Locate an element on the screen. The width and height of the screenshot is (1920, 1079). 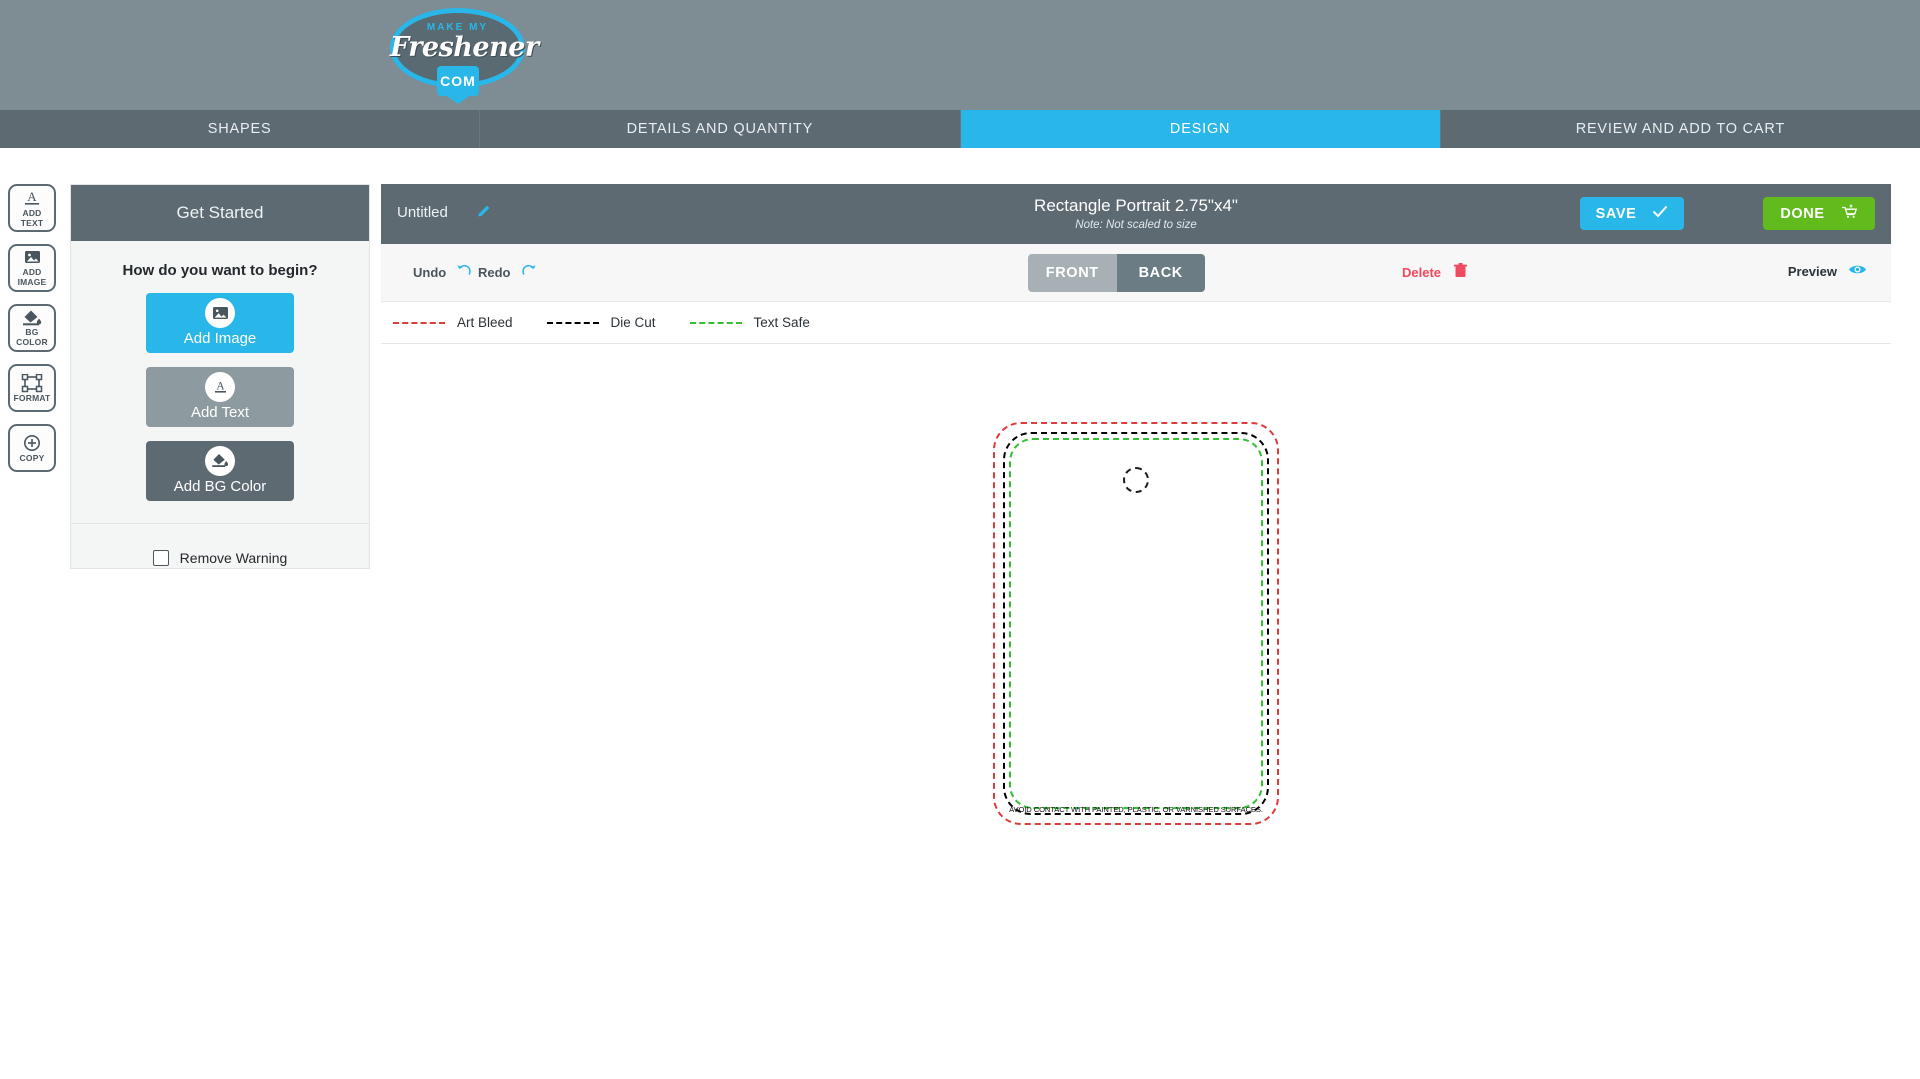
tab-review-and-add-to-cart: REVIEW AND ADD TO CART is located at coordinates (1680, 129).